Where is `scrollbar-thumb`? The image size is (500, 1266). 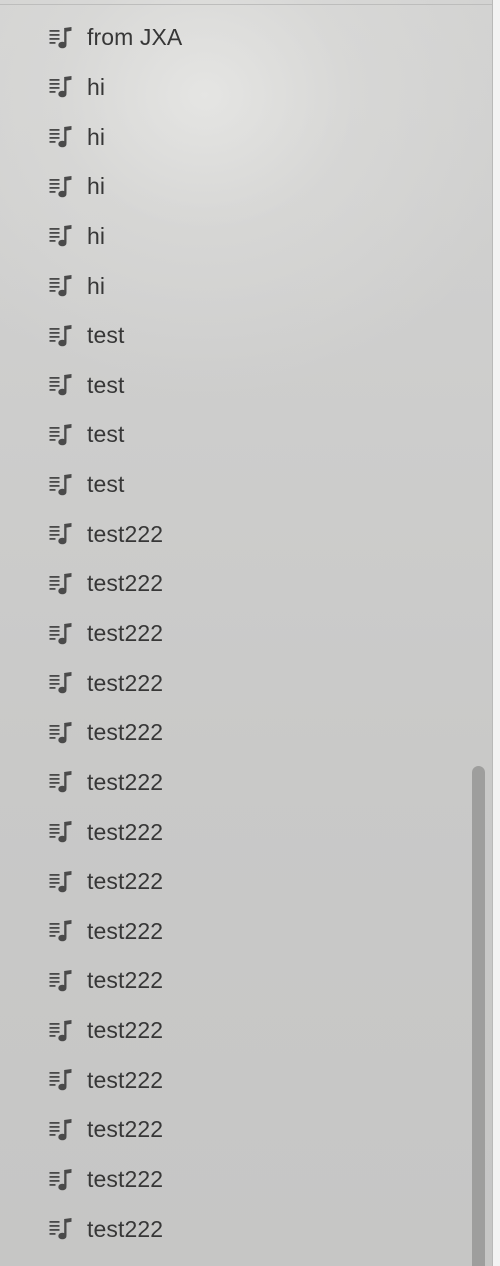 scrollbar-thumb is located at coordinates (478, 1016).